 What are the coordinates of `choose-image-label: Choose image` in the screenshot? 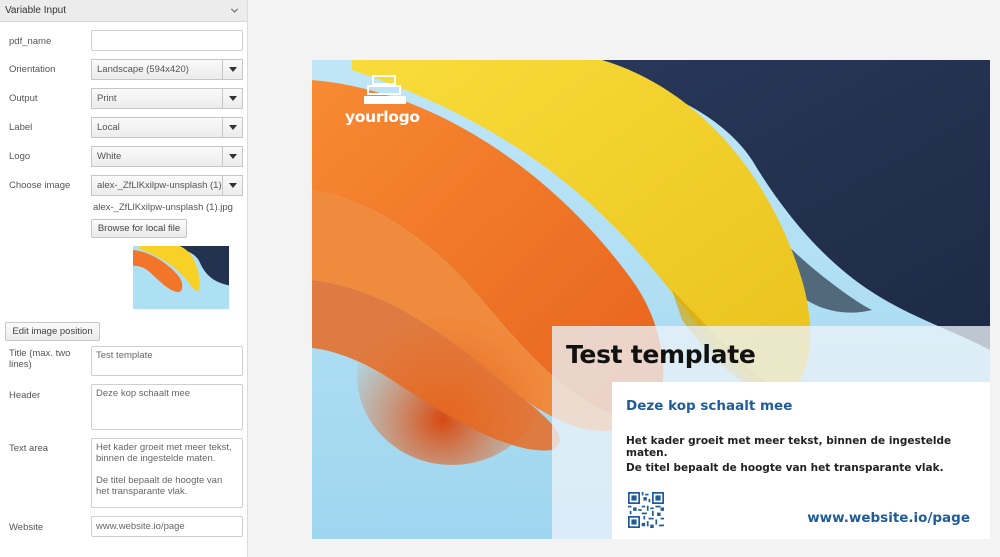 It's located at (40, 185).